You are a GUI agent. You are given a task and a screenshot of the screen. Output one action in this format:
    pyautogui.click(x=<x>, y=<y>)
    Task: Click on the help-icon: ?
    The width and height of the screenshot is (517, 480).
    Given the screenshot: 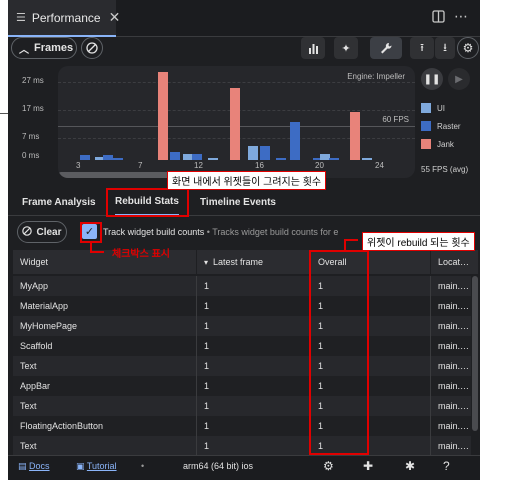 What is the action you would take?
    pyautogui.click(x=446, y=466)
    